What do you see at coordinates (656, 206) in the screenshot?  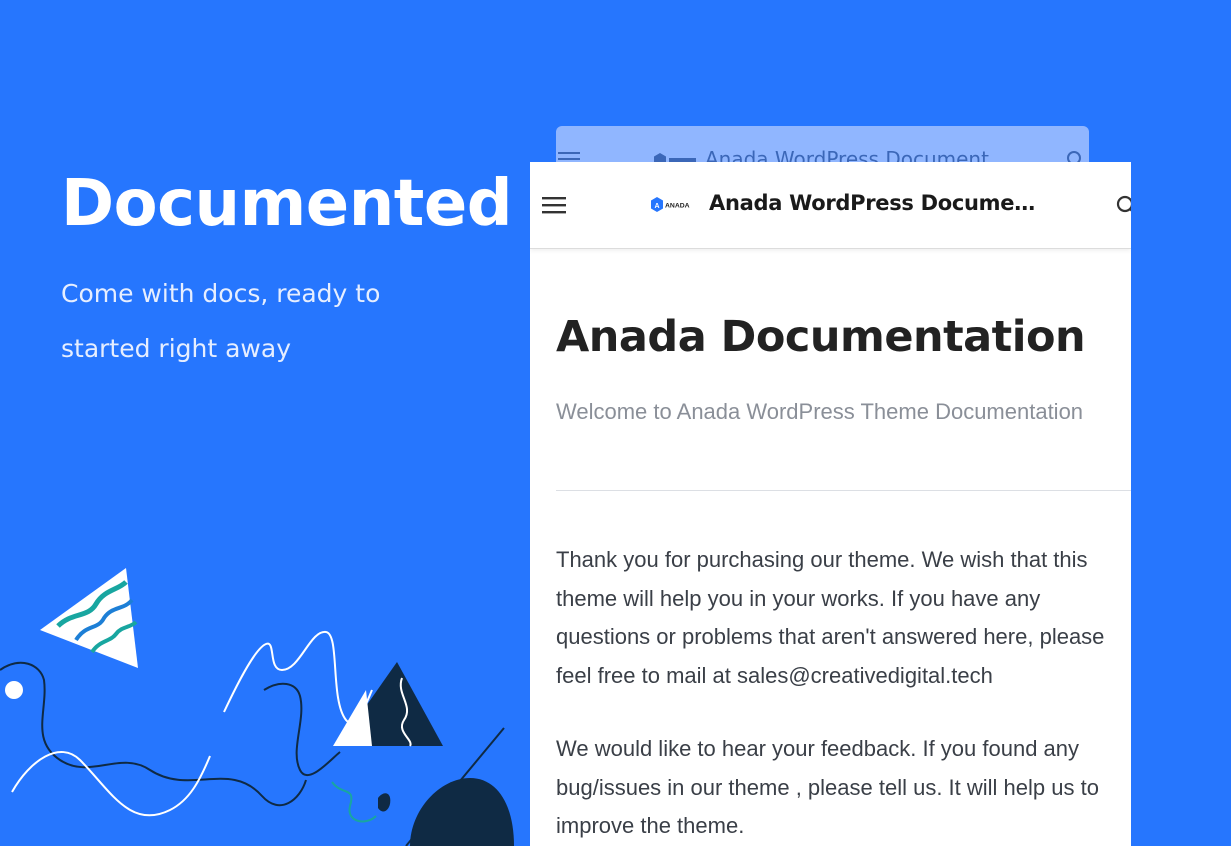 I see `svg-text: A` at bounding box center [656, 206].